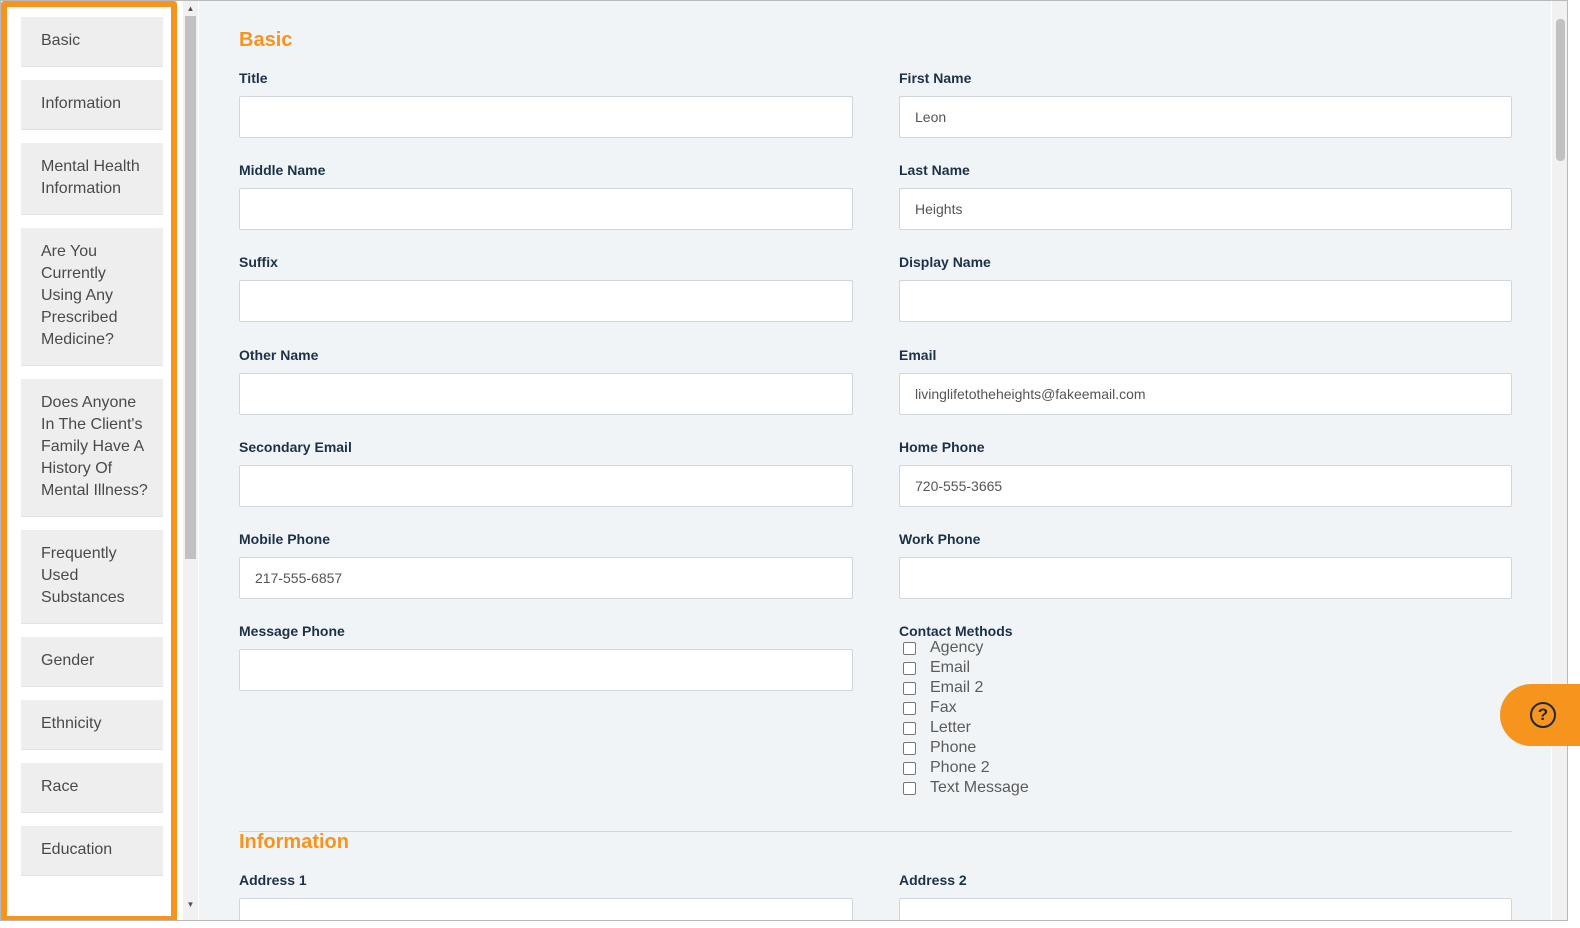 The height and width of the screenshot is (928, 1580). Describe the element at coordinates (1205, 117) in the screenshot. I see `first-name-input: Leon` at that location.